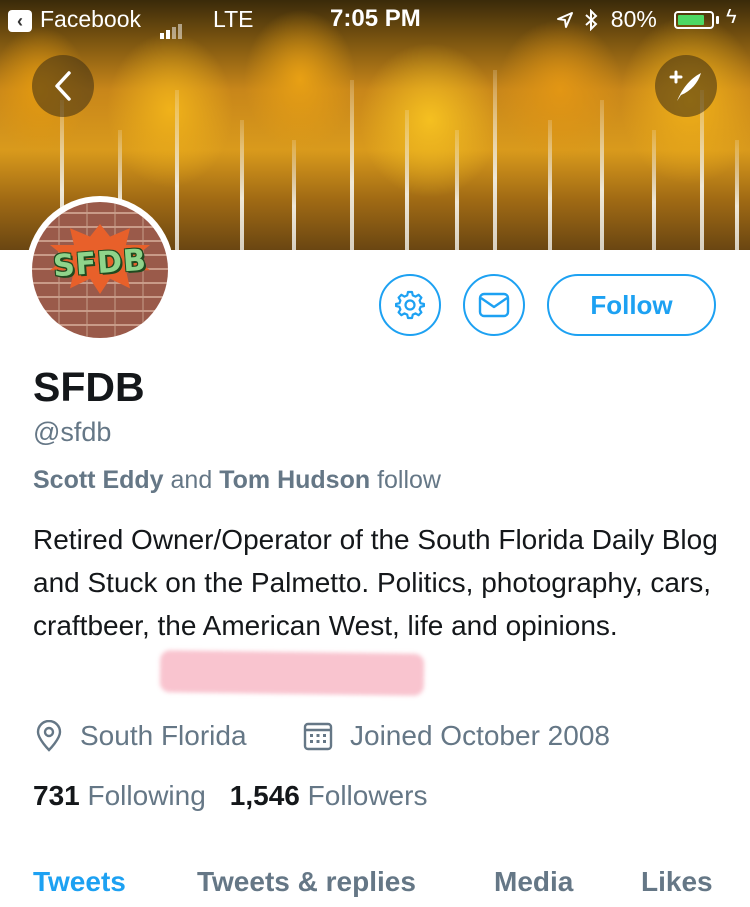 The image size is (750, 907). I want to click on tab-tweets: Tweets, so click(79, 882).